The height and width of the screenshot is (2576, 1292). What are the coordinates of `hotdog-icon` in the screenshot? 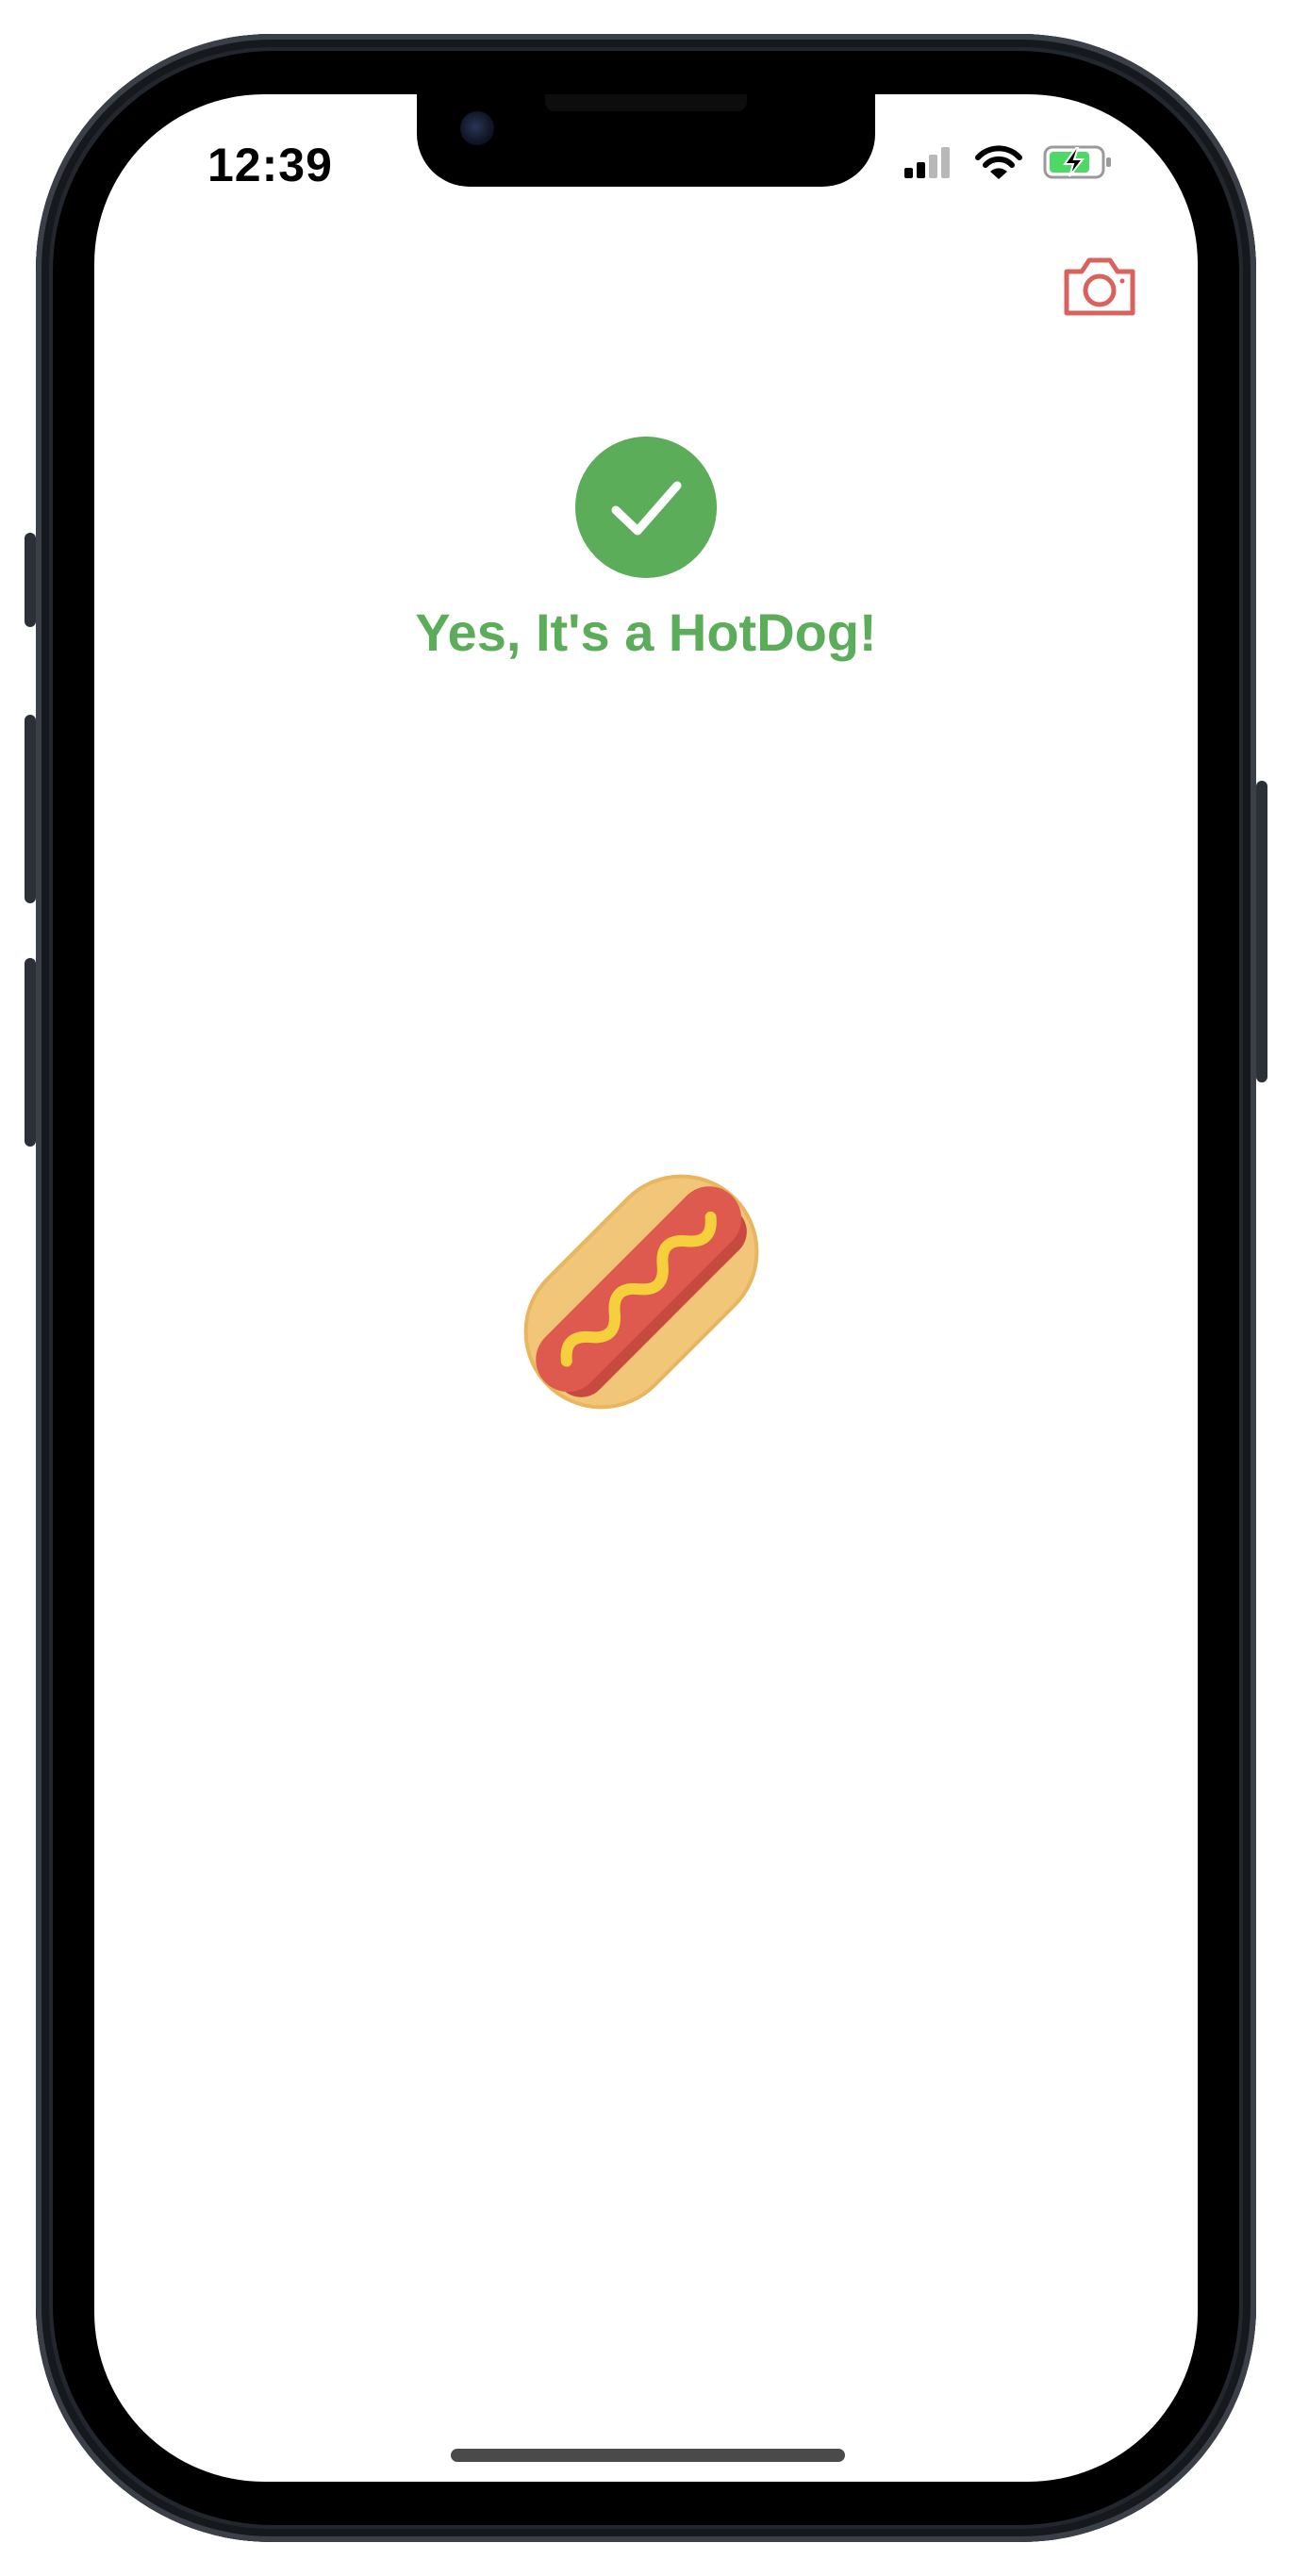 It's located at (641, 1292).